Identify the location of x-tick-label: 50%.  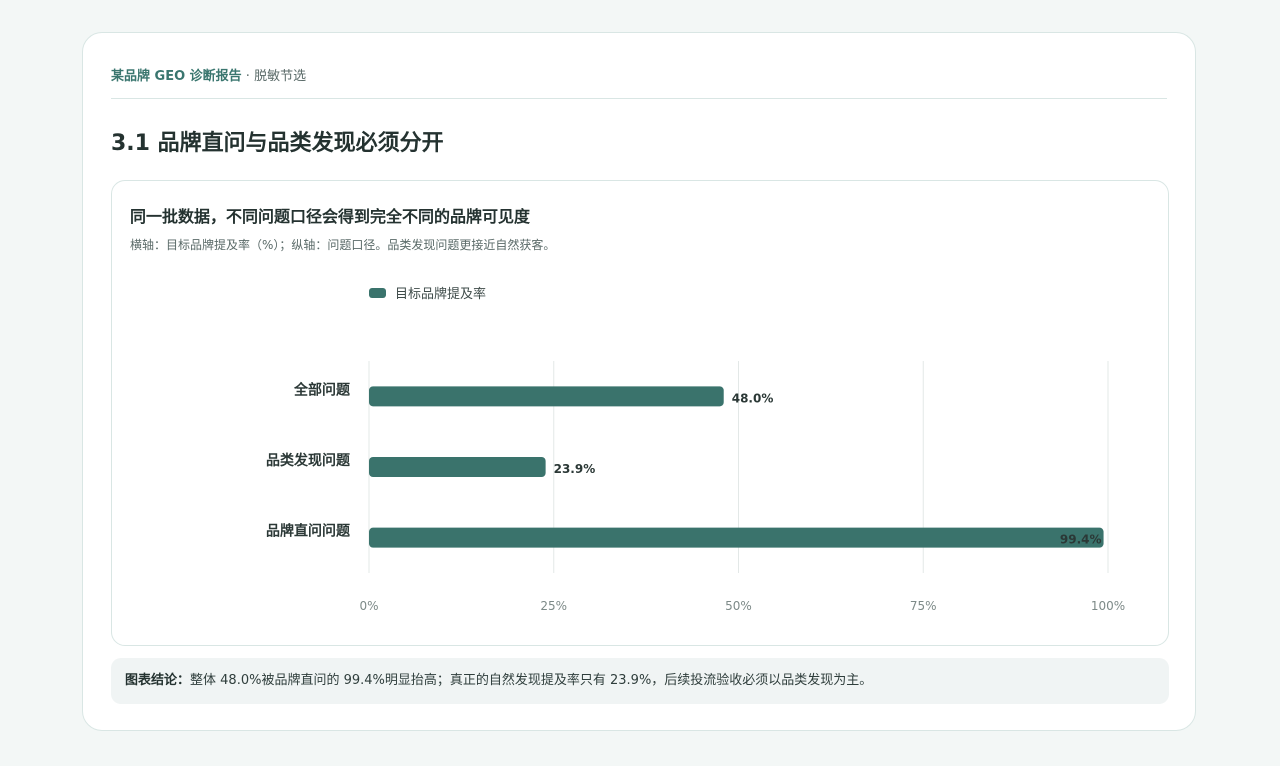
(738, 606).